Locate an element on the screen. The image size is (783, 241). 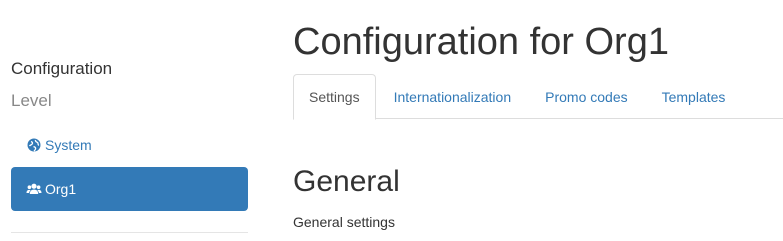
sidebar-item-org1: Org1 is located at coordinates (129, 189).